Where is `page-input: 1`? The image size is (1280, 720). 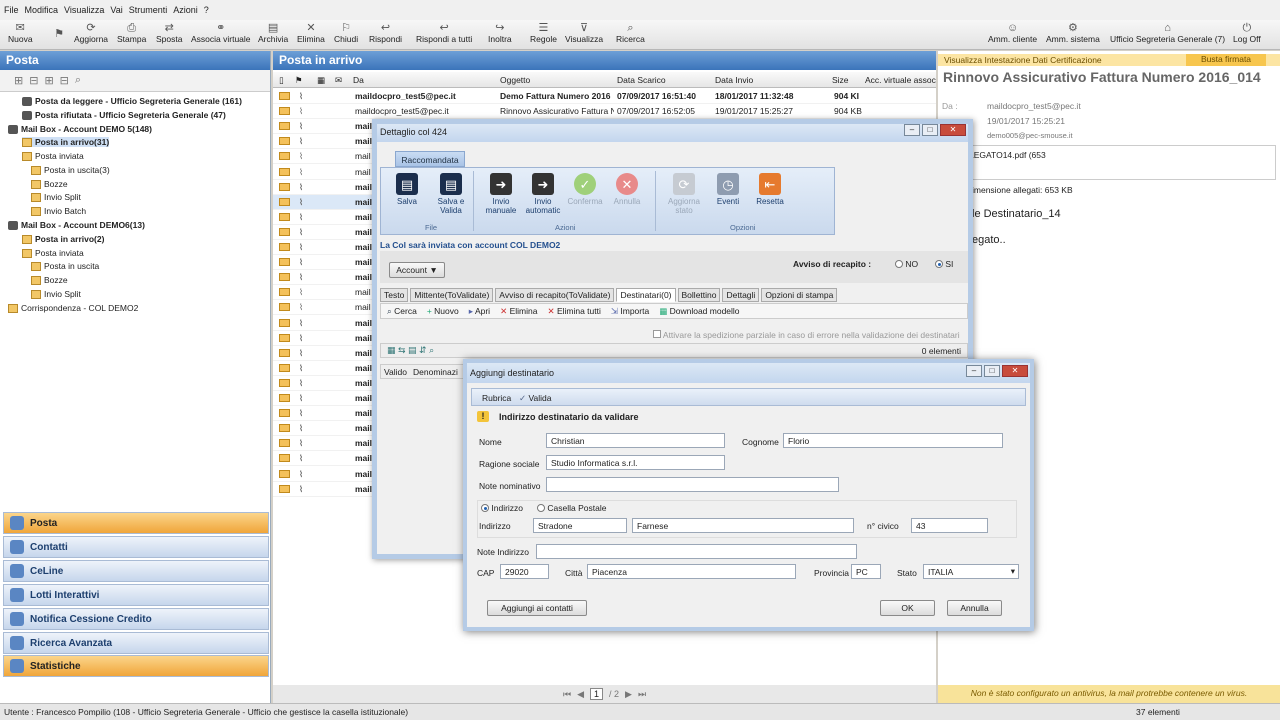 page-input: 1 is located at coordinates (596, 694).